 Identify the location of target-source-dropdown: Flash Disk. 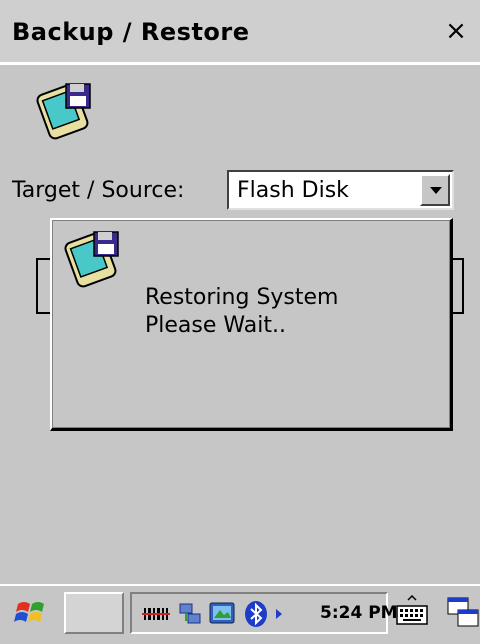
(340, 190).